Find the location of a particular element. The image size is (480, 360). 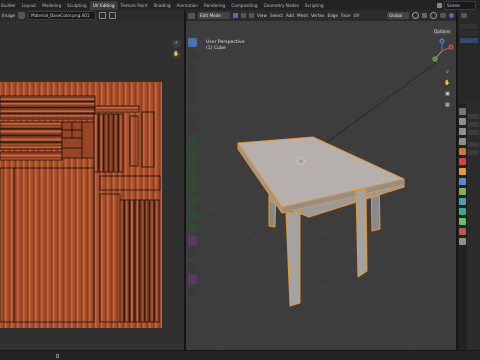

constraints-props-icon is located at coordinates (462, 211).